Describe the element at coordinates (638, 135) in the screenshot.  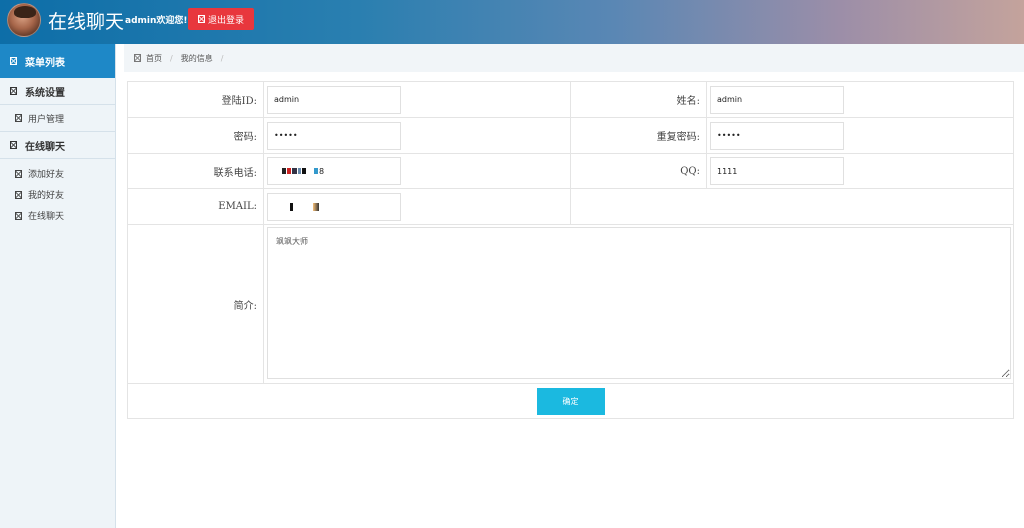
I see `confirm-password-label: 重复密码:` at that location.